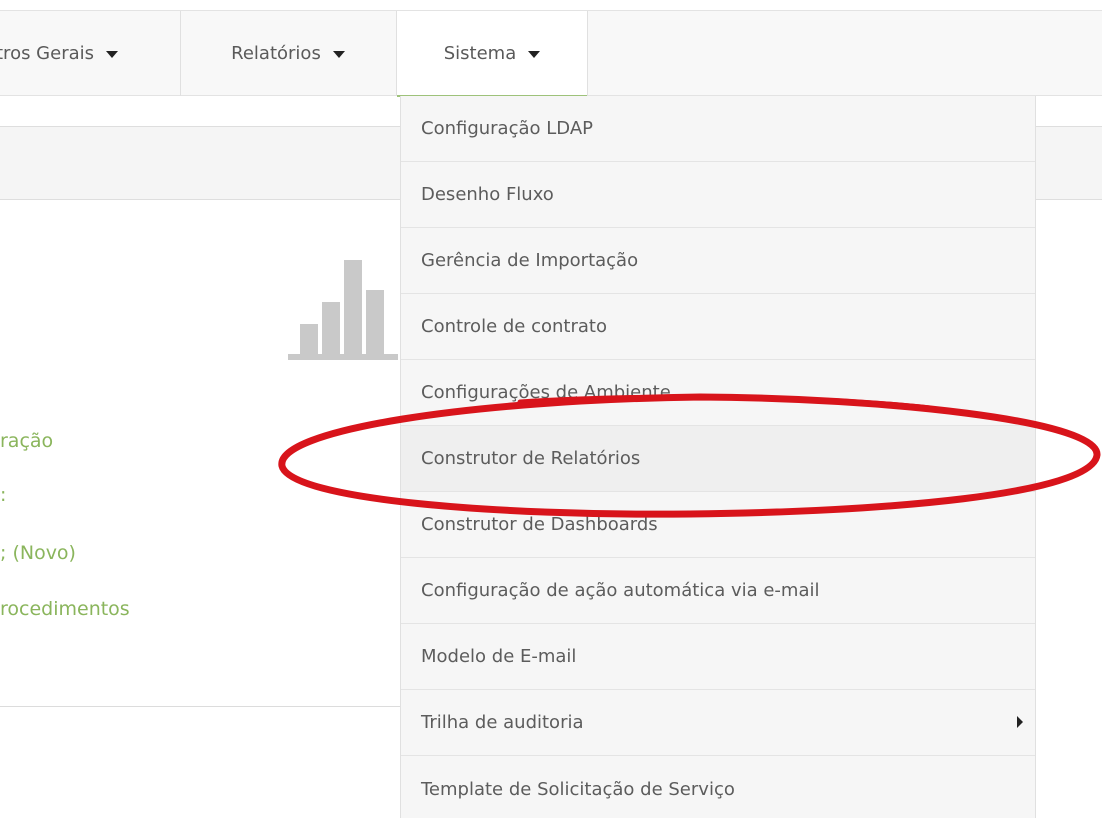  I want to click on nav-menu-label: tros Gerais, so click(47, 53).